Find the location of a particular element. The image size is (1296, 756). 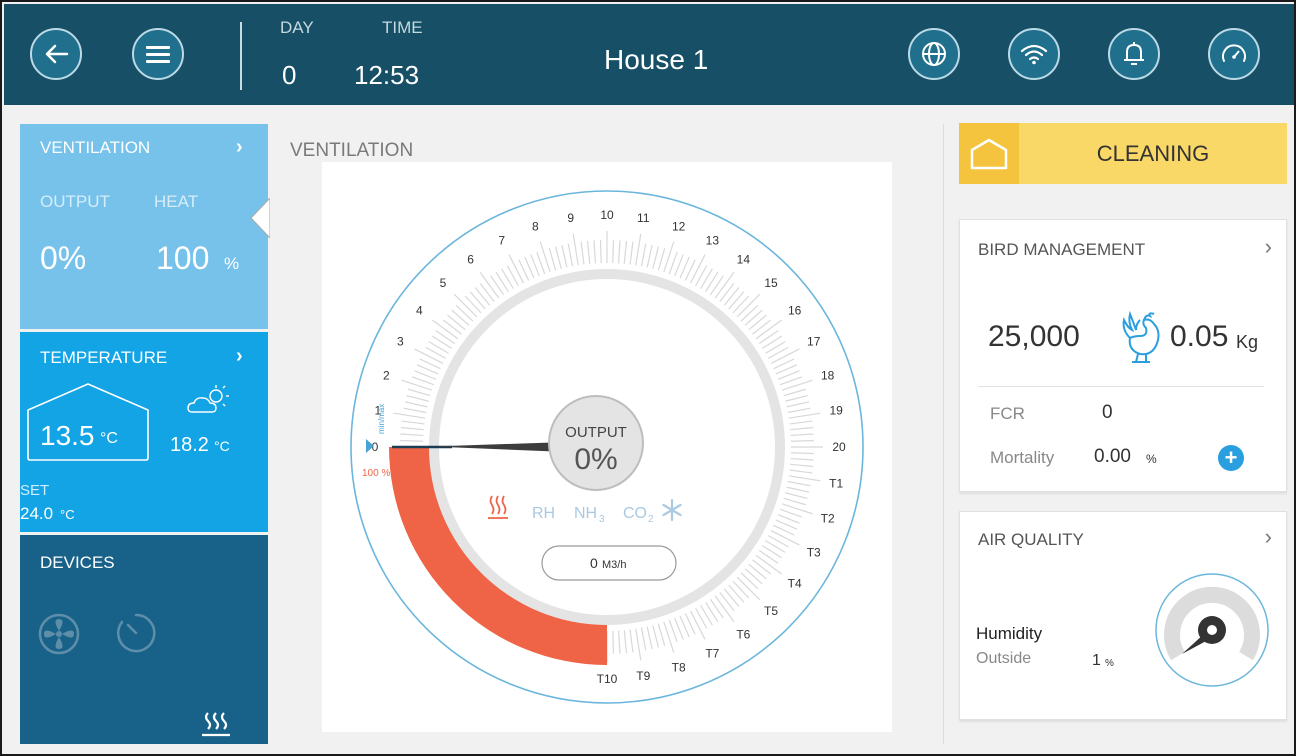

set-label: SET is located at coordinates (35, 490).